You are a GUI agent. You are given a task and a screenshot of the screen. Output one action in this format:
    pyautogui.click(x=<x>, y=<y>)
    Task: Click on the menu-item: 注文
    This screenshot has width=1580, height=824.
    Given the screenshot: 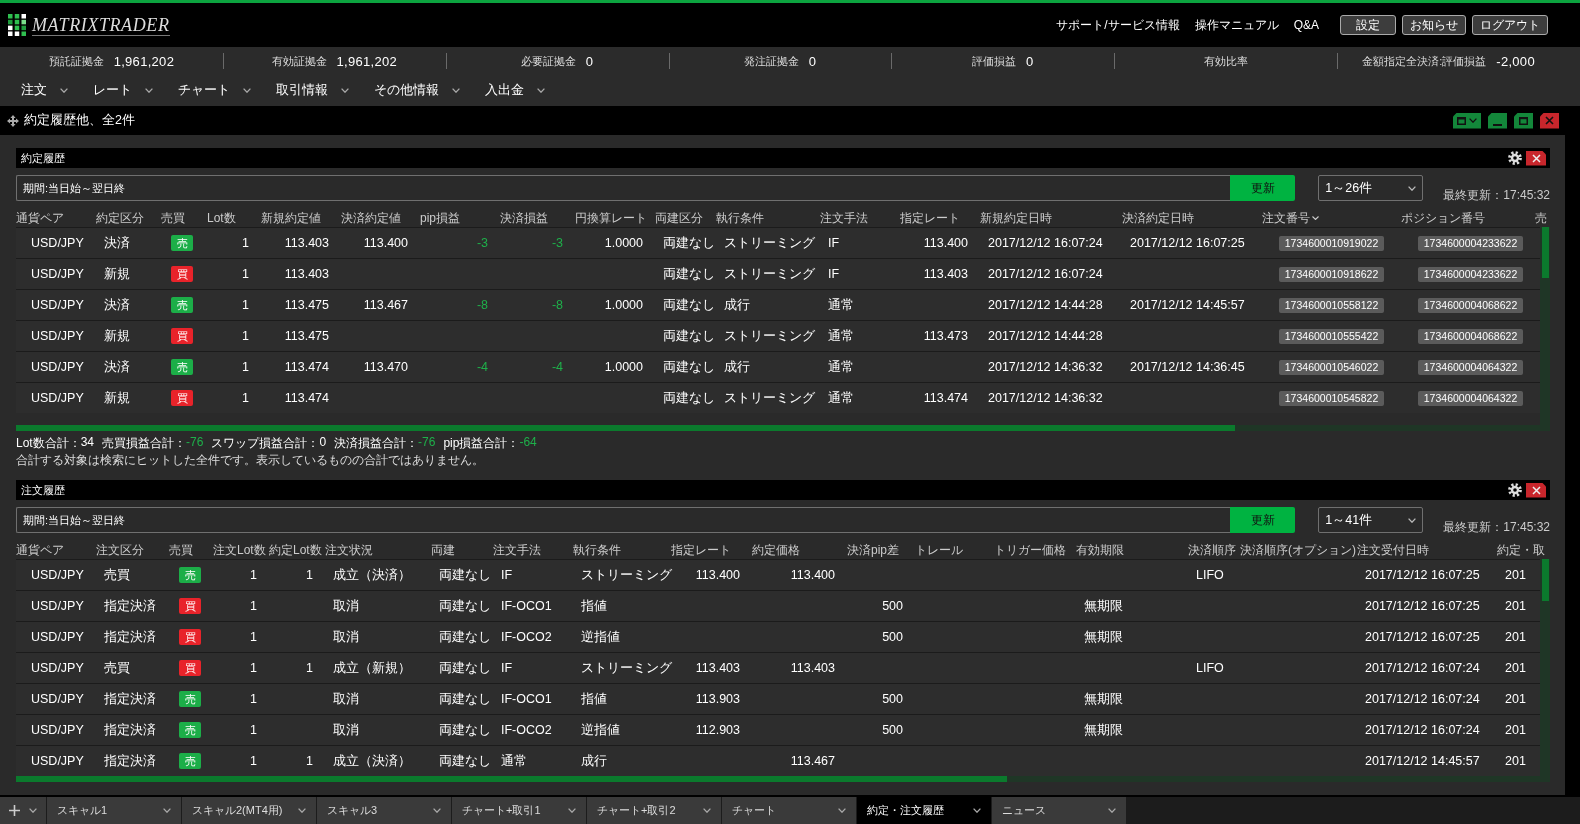 What is the action you would take?
    pyautogui.click(x=44, y=90)
    